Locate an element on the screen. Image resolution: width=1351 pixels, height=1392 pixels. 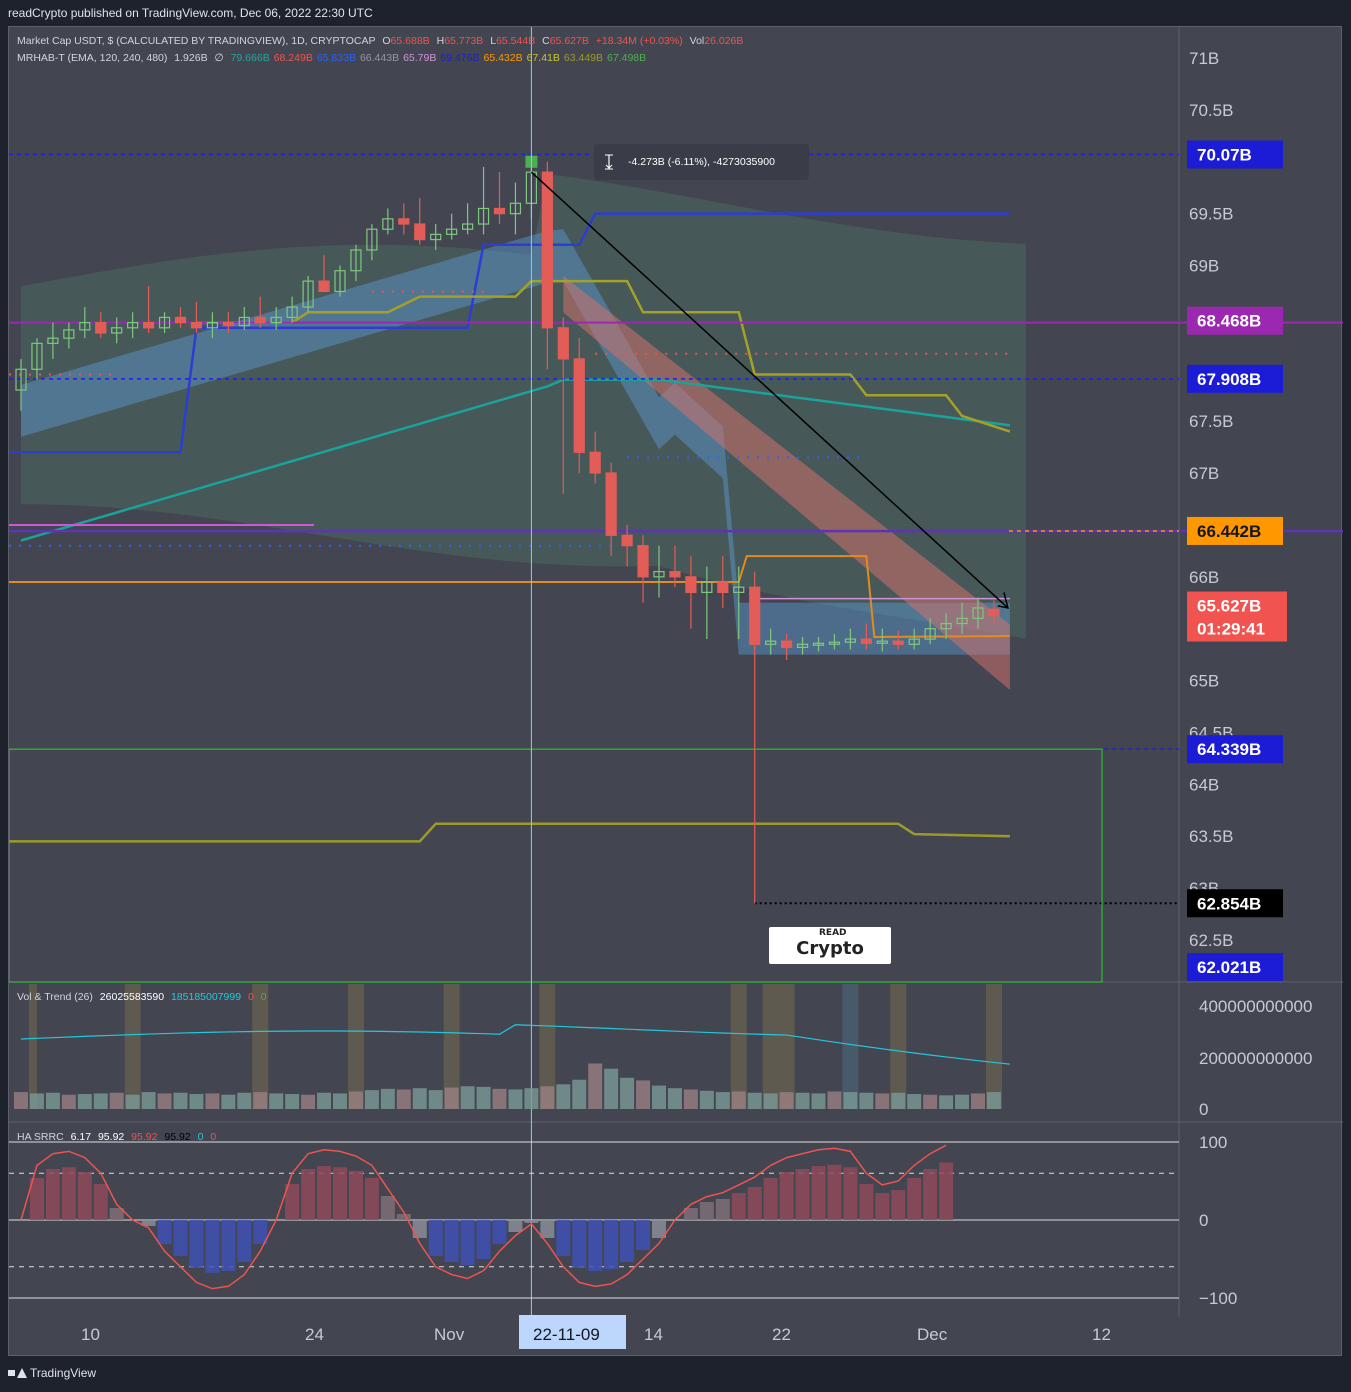
price-label-text: 62.854B is located at coordinates (1229, 903).